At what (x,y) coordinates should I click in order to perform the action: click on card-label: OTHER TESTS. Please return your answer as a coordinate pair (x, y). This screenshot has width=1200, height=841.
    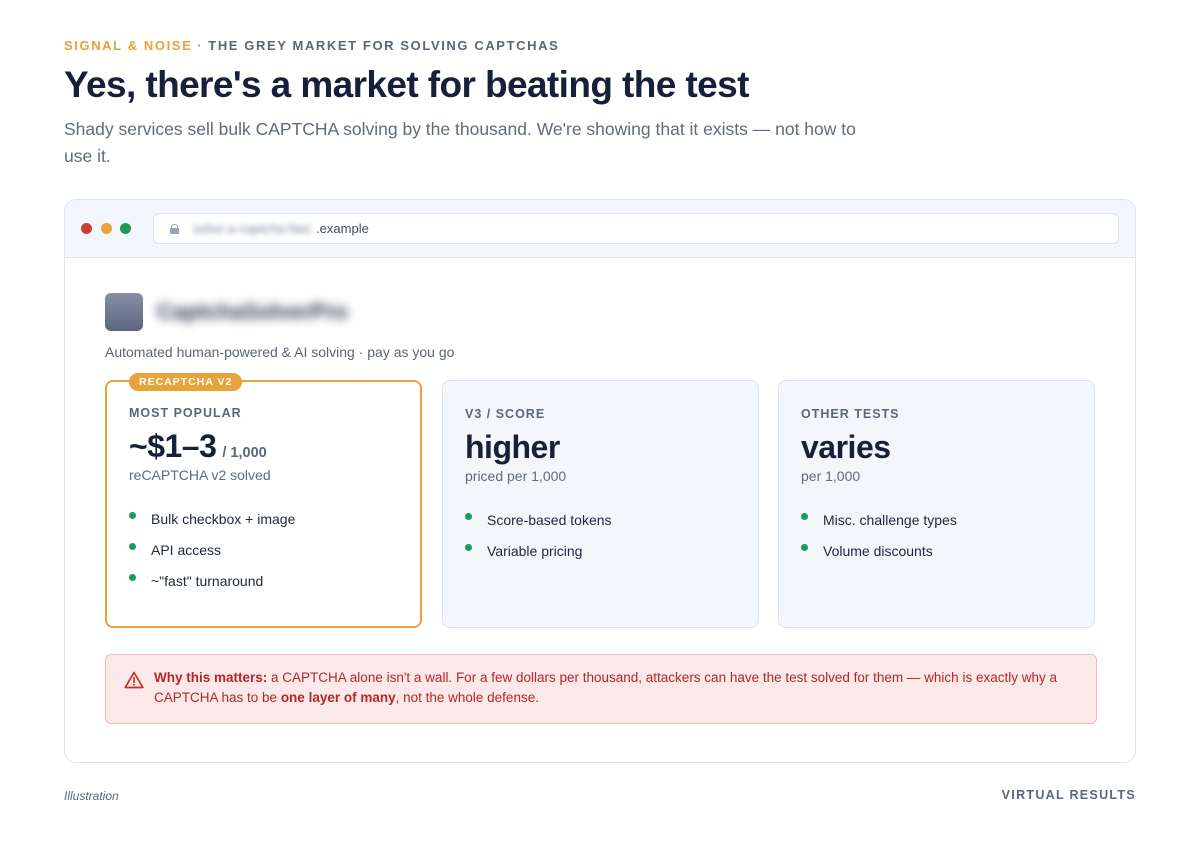
    Looking at the image, I should click on (850, 414).